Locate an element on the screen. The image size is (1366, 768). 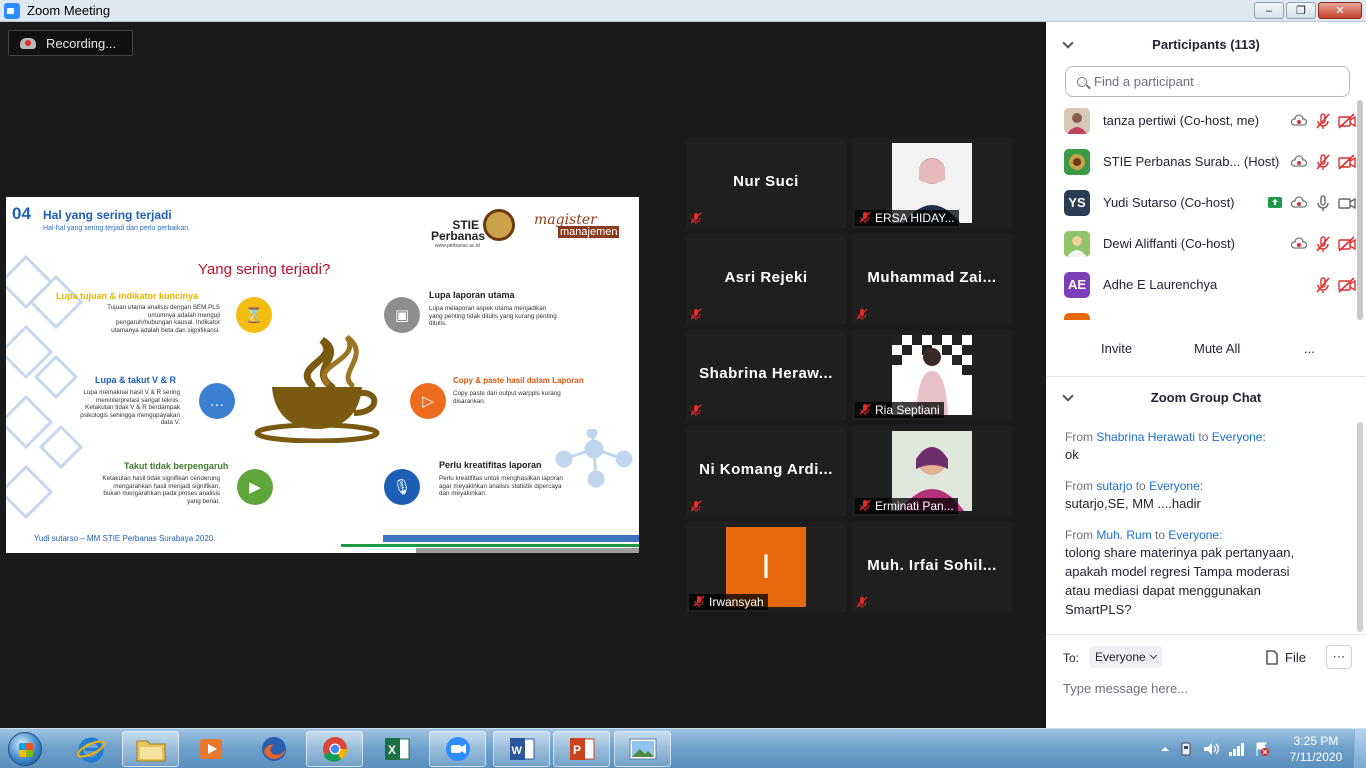
taskbar-chrome is located at coordinates (334, 749).